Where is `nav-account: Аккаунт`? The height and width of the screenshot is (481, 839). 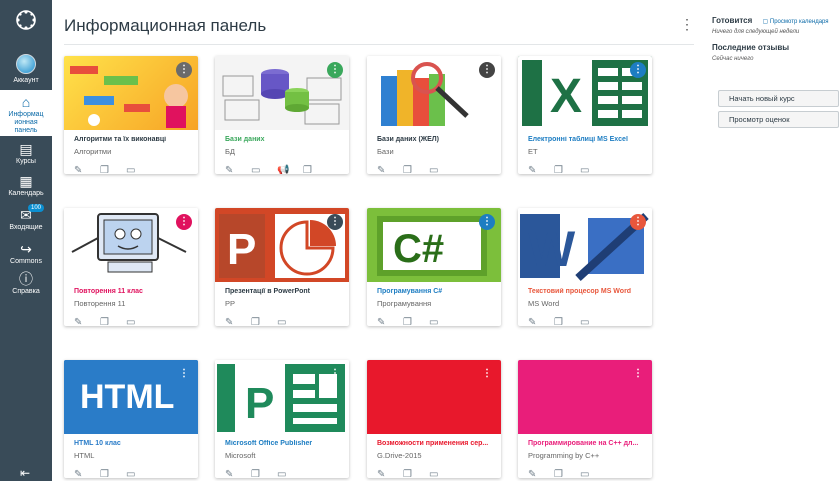 nav-account: Аккаунт is located at coordinates (26, 69).